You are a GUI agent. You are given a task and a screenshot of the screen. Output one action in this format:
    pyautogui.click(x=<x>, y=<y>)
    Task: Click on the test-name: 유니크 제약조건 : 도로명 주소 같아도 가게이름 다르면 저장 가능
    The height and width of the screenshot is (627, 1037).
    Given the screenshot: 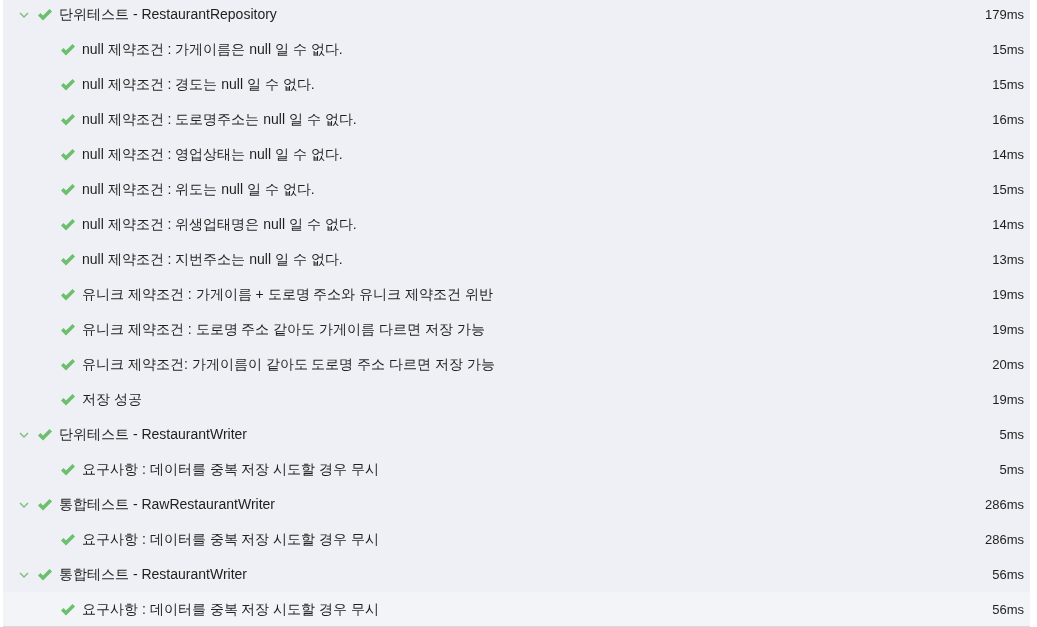 What is the action you would take?
    pyautogui.click(x=537, y=329)
    